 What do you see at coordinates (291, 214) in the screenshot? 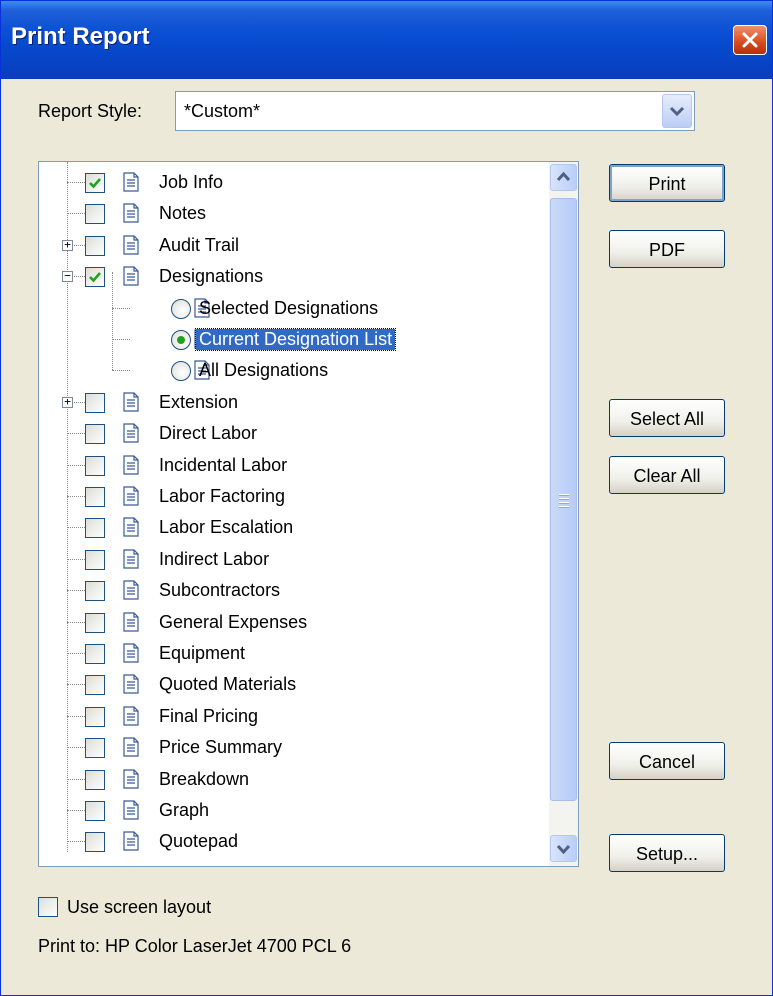
I see `tree-item: Notes` at bounding box center [291, 214].